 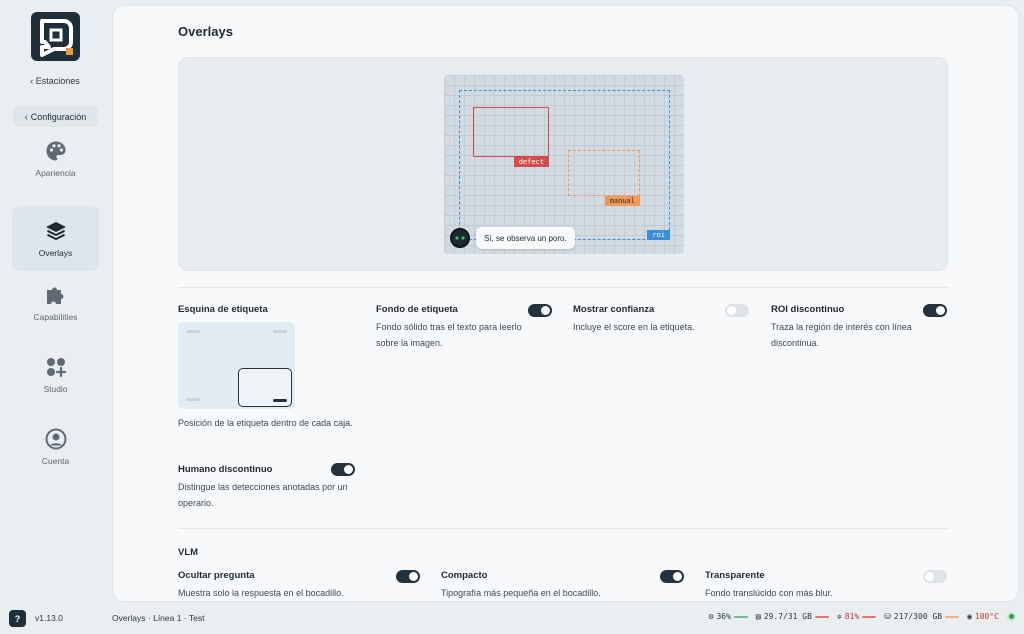 I want to click on setting-label: Esquina de etiqueta, so click(x=223, y=309).